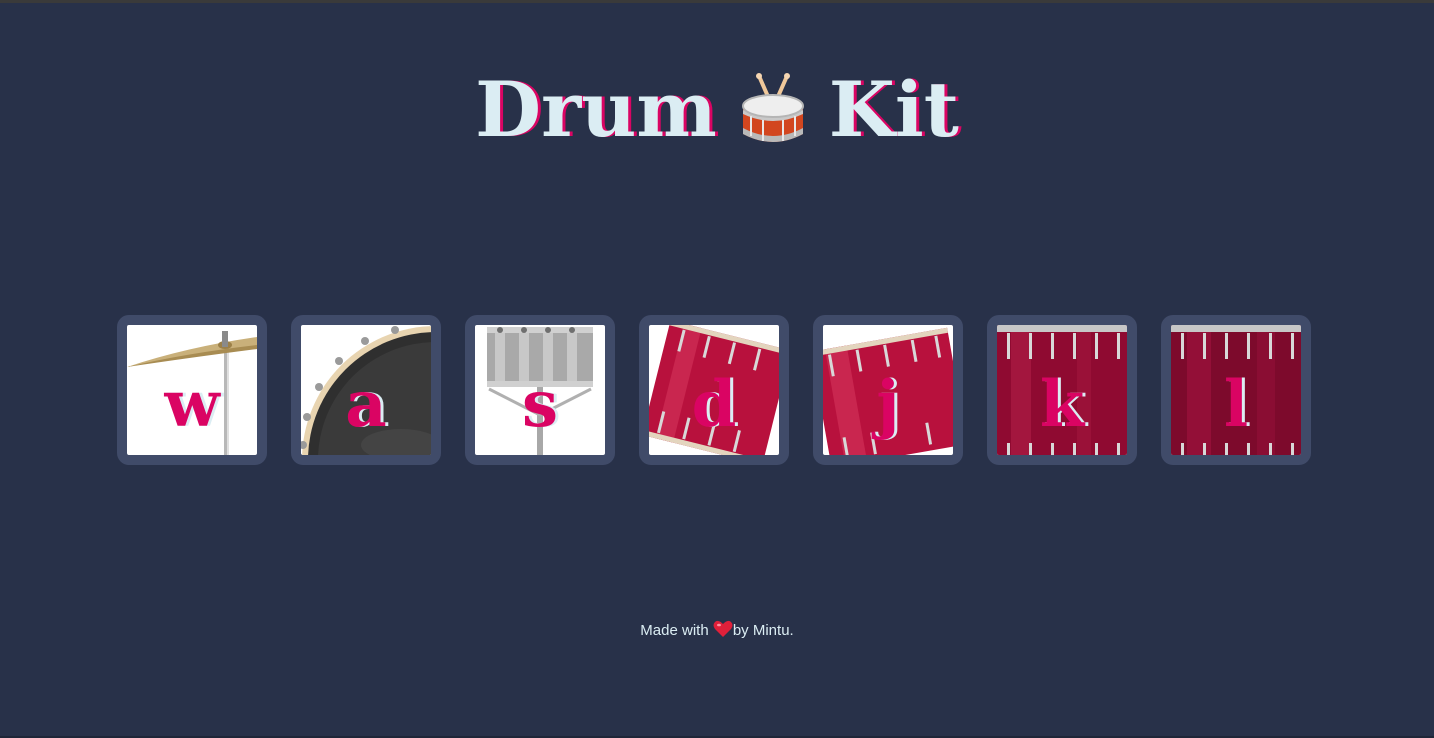 This screenshot has height=738, width=1434. Describe the element at coordinates (714, 404) in the screenshot. I see `drum-key-label-d: d` at that location.